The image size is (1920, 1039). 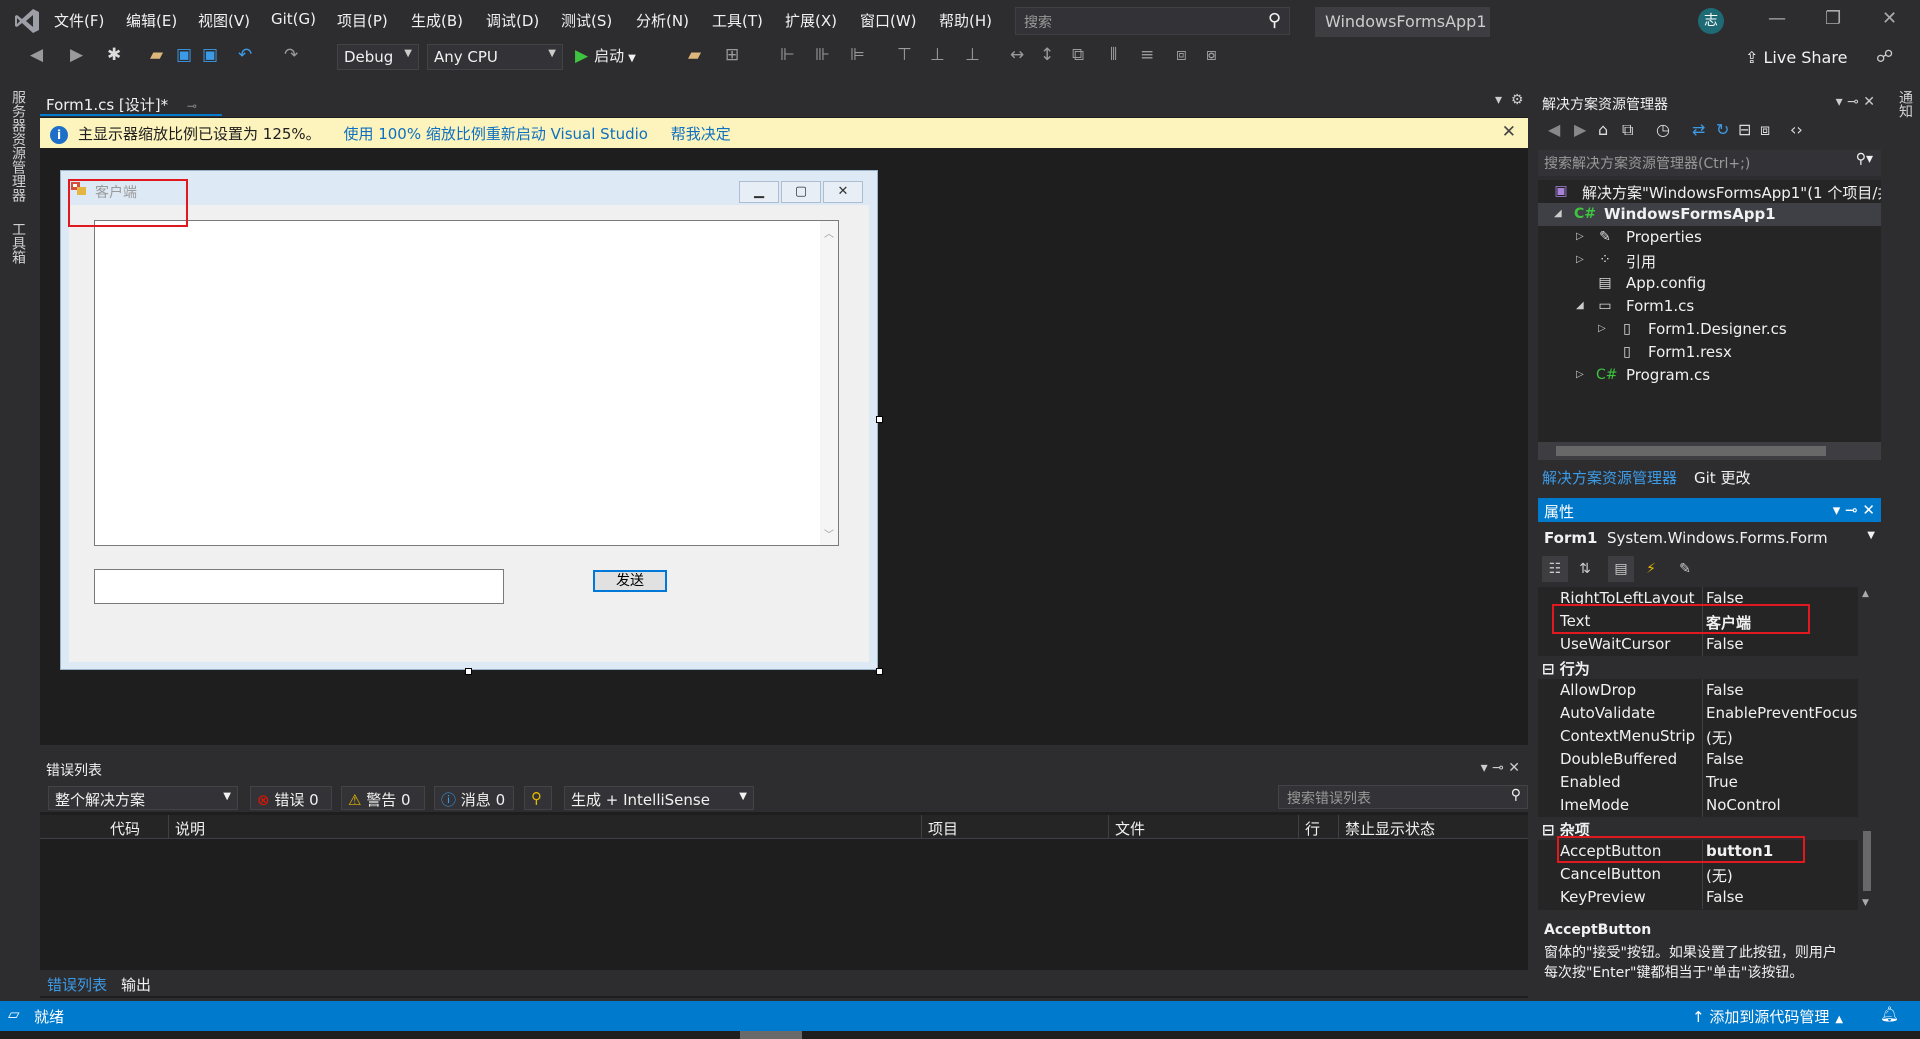 What do you see at coordinates (1709, 352) in the screenshot?
I see `tree-item-form1-resx: ▯ Form1.resx` at bounding box center [1709, 352].